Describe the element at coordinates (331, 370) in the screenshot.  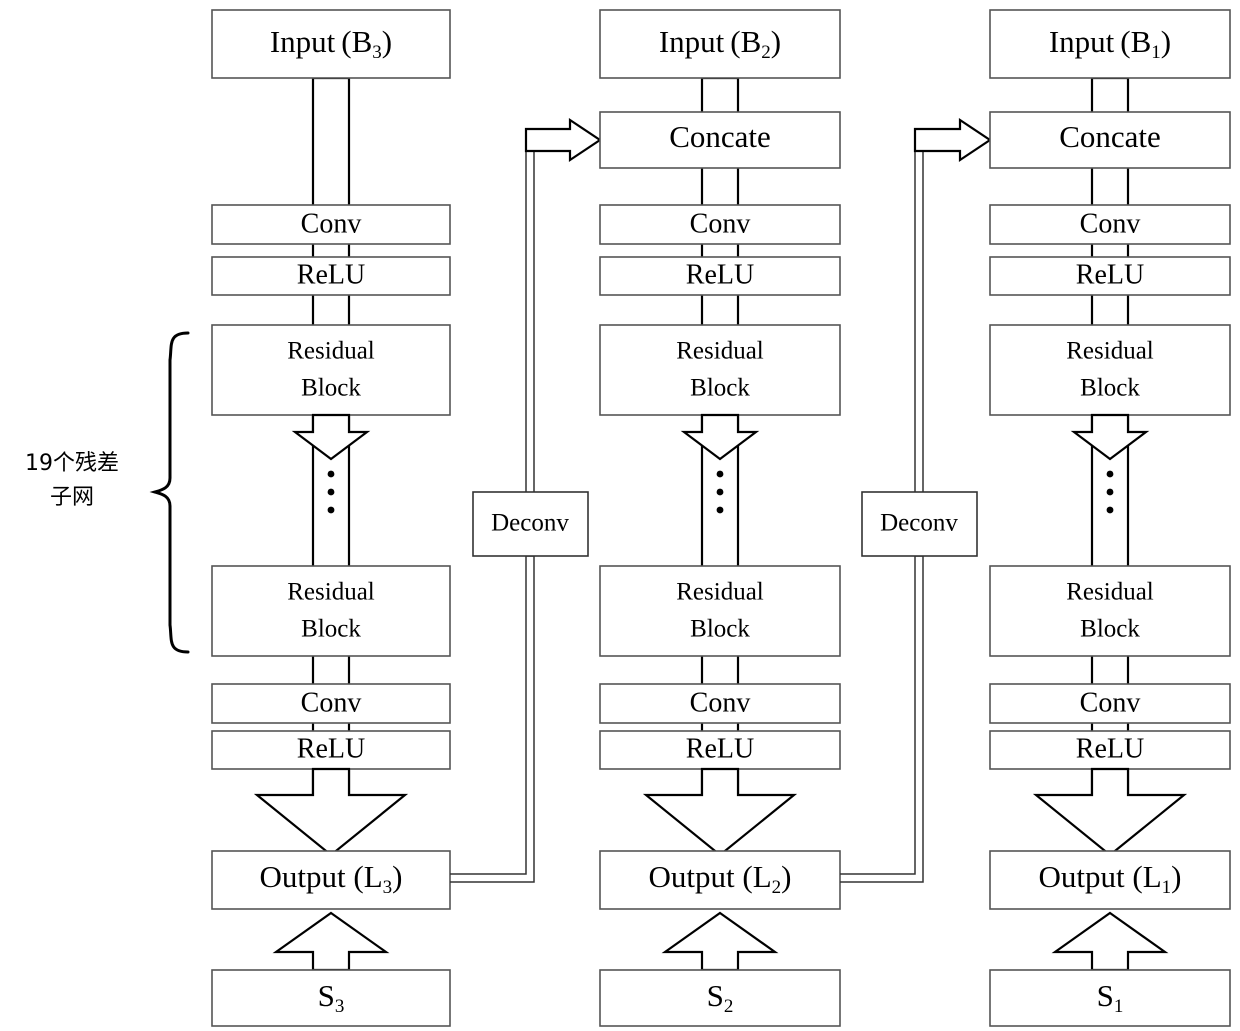
I see `col1-residual-top-box: Residual Block` at that location.